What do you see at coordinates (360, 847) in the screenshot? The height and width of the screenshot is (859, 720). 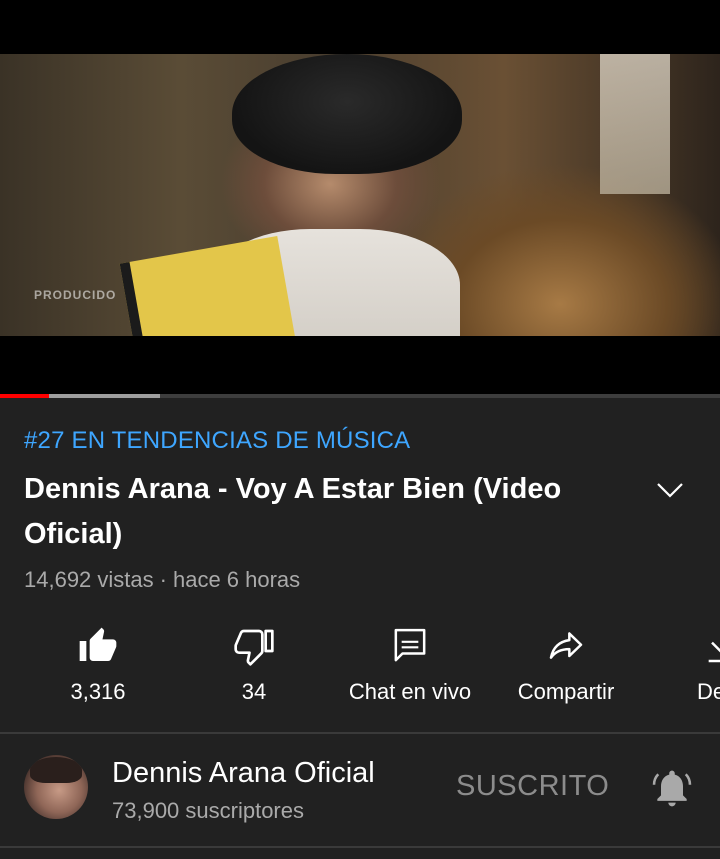 I see `bottom-divider` at bounding box center [360, 847].